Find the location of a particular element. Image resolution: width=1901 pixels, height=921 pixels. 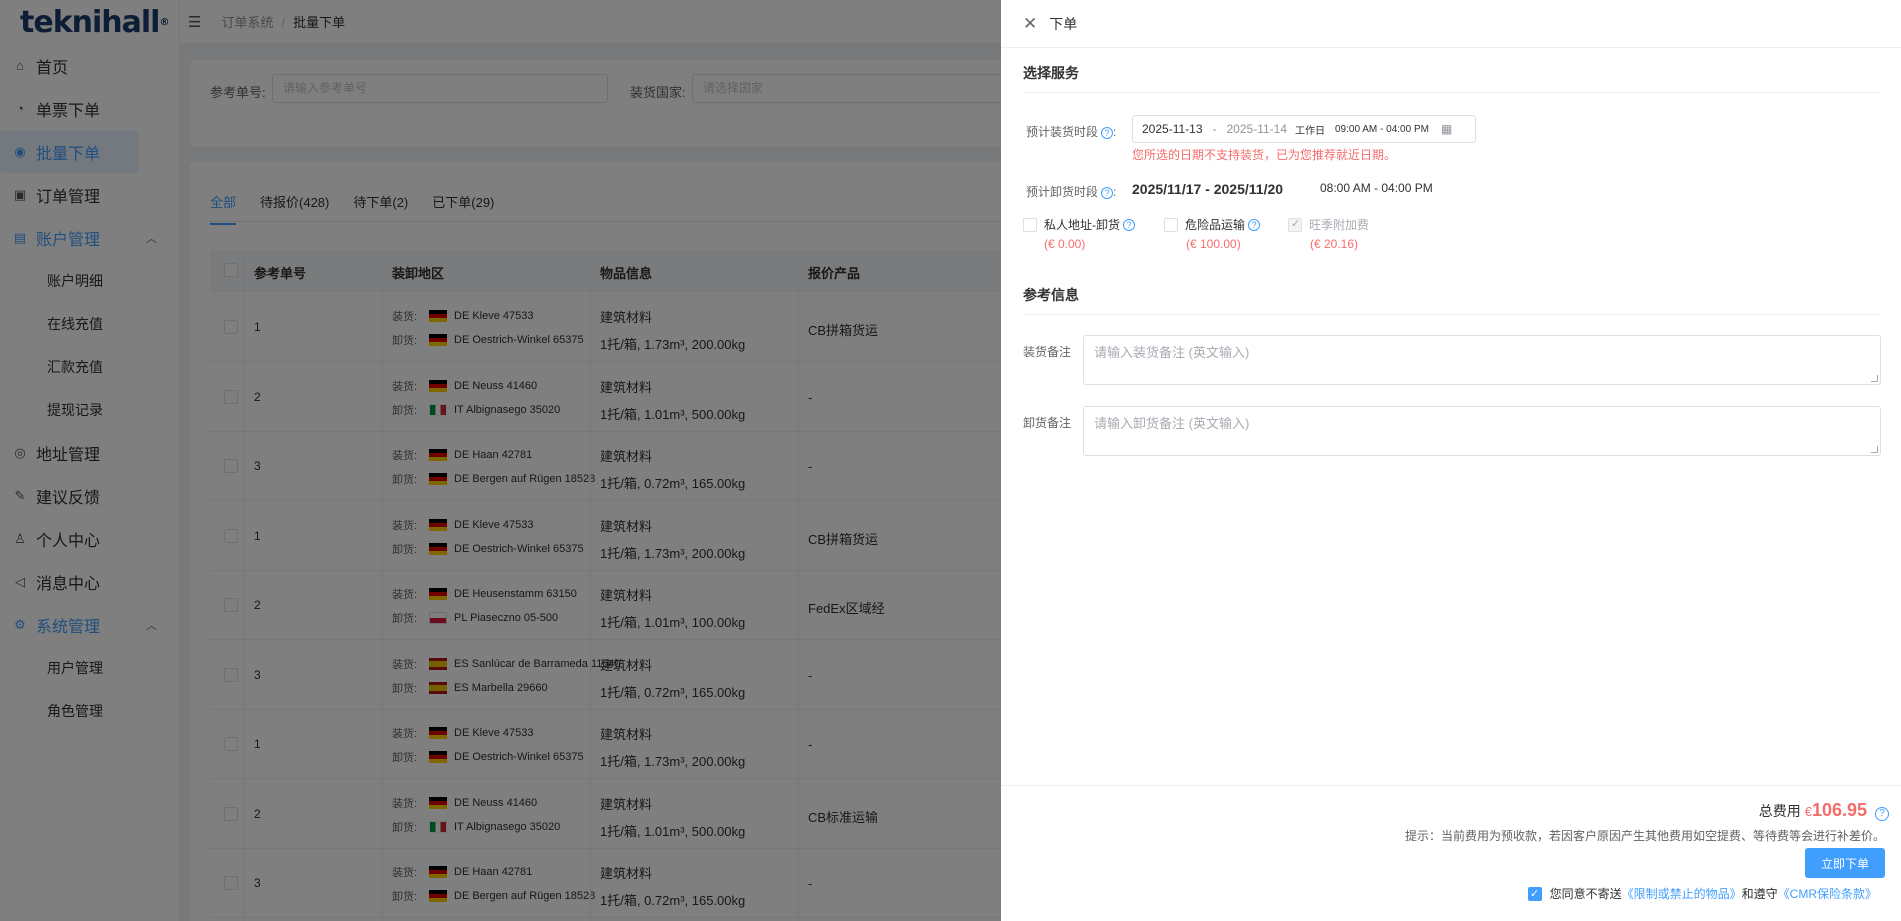

unload-period-label: 预计卸货时段?: is located at coordinates (1071, 192).